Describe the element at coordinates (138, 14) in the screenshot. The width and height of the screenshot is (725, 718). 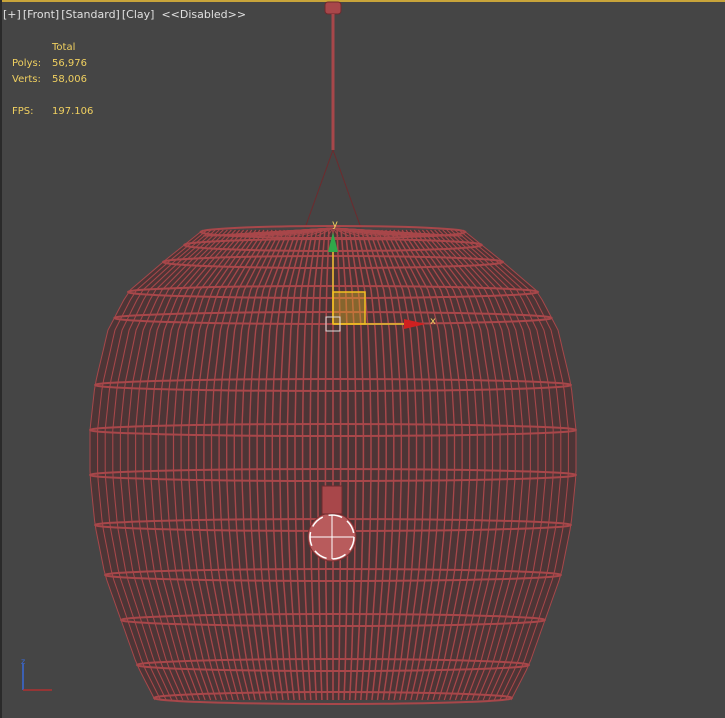
I see `viewport-shading-clay: [Clay]` at that location.